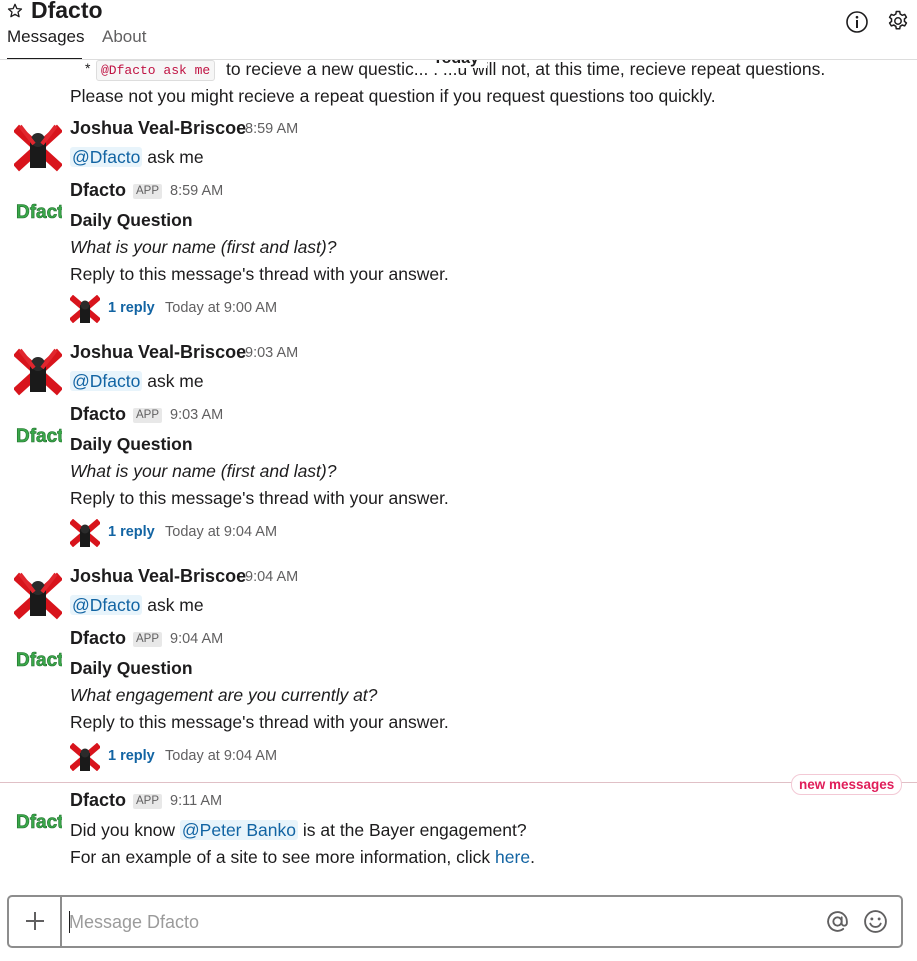 This screenshot has height=961, width=917. Describe the element at coordinates (156, 70) in the screenshot. I see `inline-code: @Dfacto ask me` at that location.